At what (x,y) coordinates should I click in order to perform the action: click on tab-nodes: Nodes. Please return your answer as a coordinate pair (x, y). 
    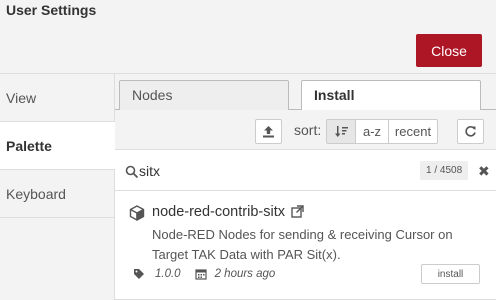
    Looking at the image, I should click on (204, 95).